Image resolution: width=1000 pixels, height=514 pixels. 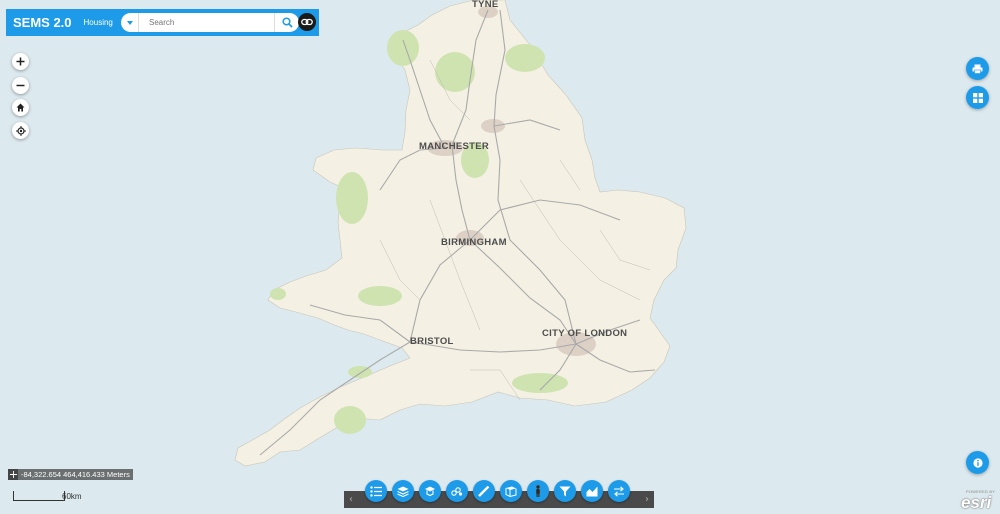 I want to click on grid-icon, so click(x=977, y=97).